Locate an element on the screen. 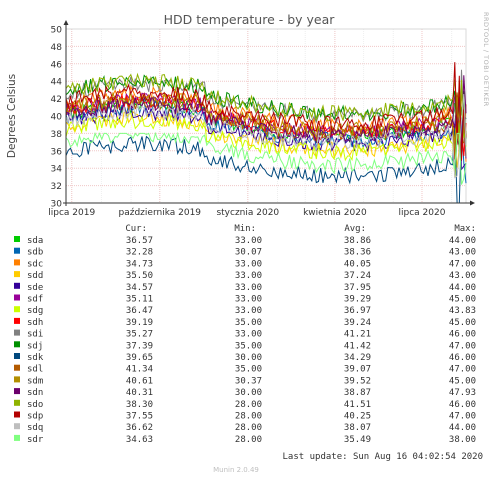 This screenshot has height=479, width=497. y-tick-label: 46 is located at coordinates (57, 65).